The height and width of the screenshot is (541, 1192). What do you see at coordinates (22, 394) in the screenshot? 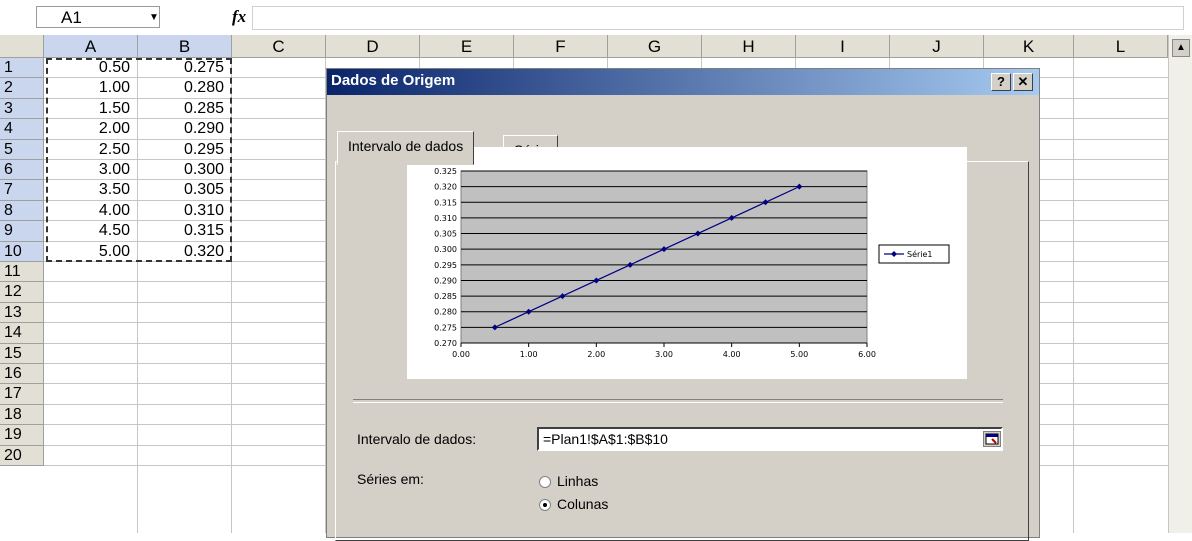
I see `row-header-17: 17` at bounding box center [22, 394].